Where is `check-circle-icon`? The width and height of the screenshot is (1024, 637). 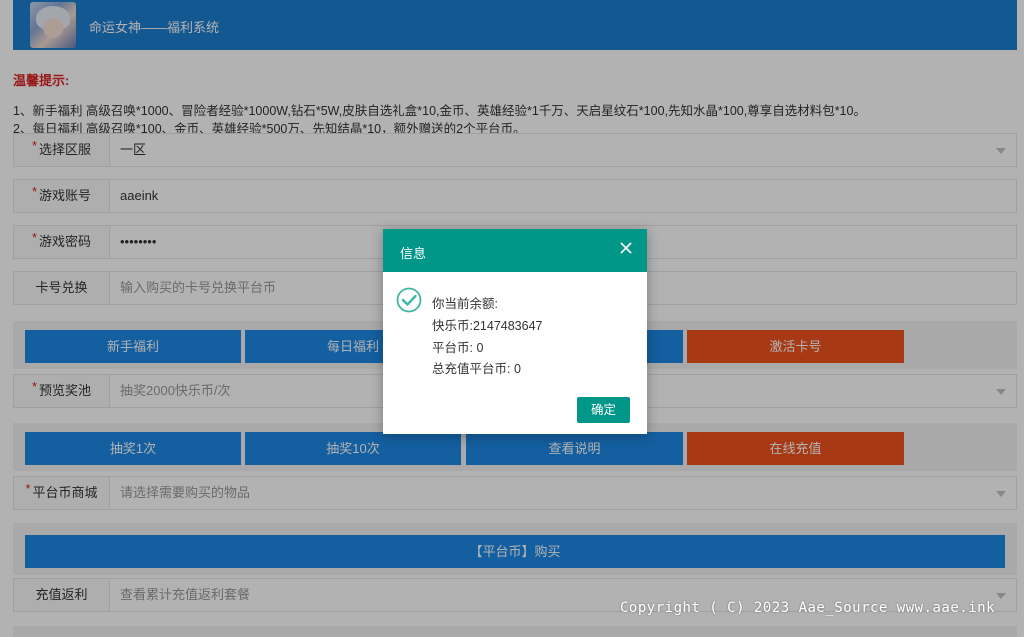
check-circle-icon is located at coordinates (409, 300).